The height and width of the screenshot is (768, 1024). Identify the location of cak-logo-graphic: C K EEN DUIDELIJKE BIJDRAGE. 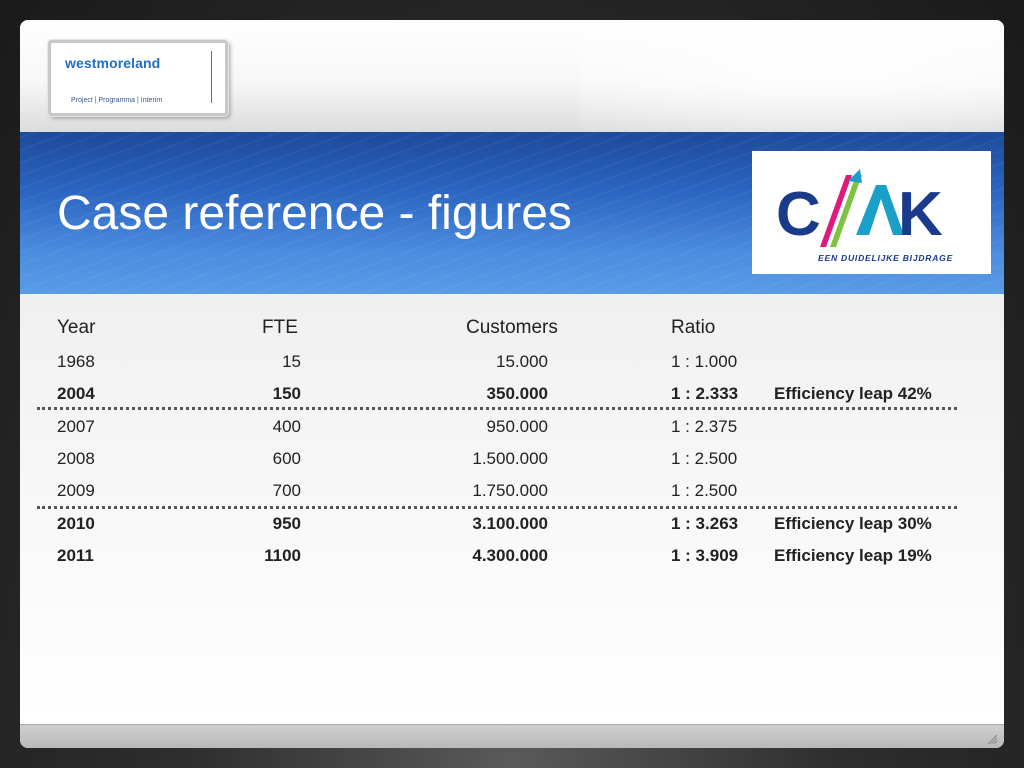
(864, 216).